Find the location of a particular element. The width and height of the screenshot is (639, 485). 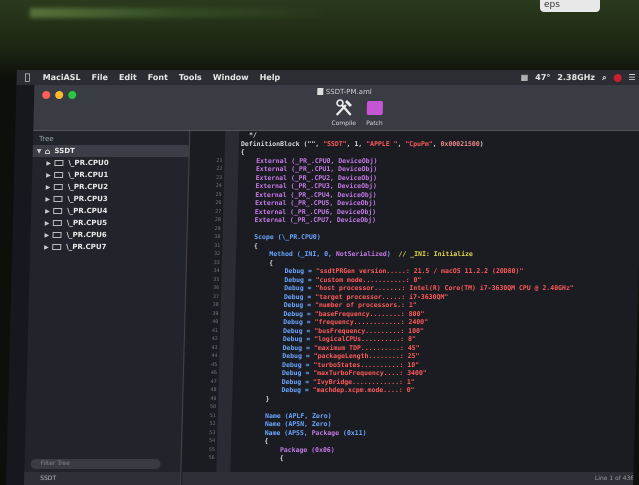

code-line: 48 Debug = "machdep.xcpm.mode....: 0" is located at coordinates (416, 390).